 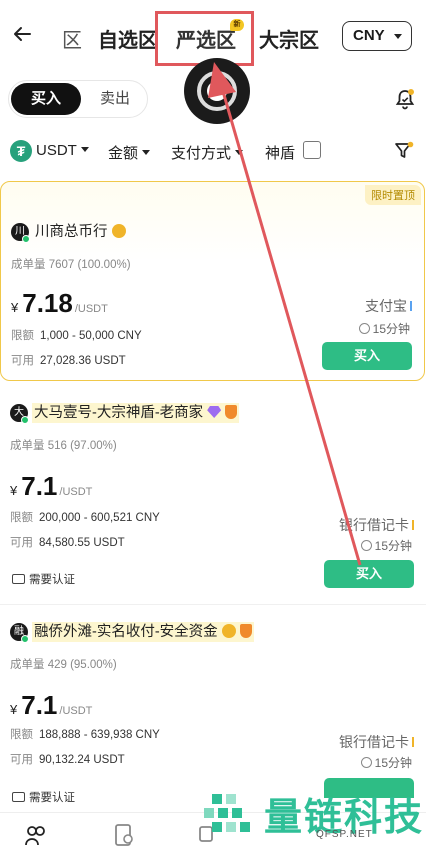 What do you see at coordinates (63, 665) in the screenshot?
I see `order-stats: 成单量 429 (95.00%)` at bounding box center [63, 665].